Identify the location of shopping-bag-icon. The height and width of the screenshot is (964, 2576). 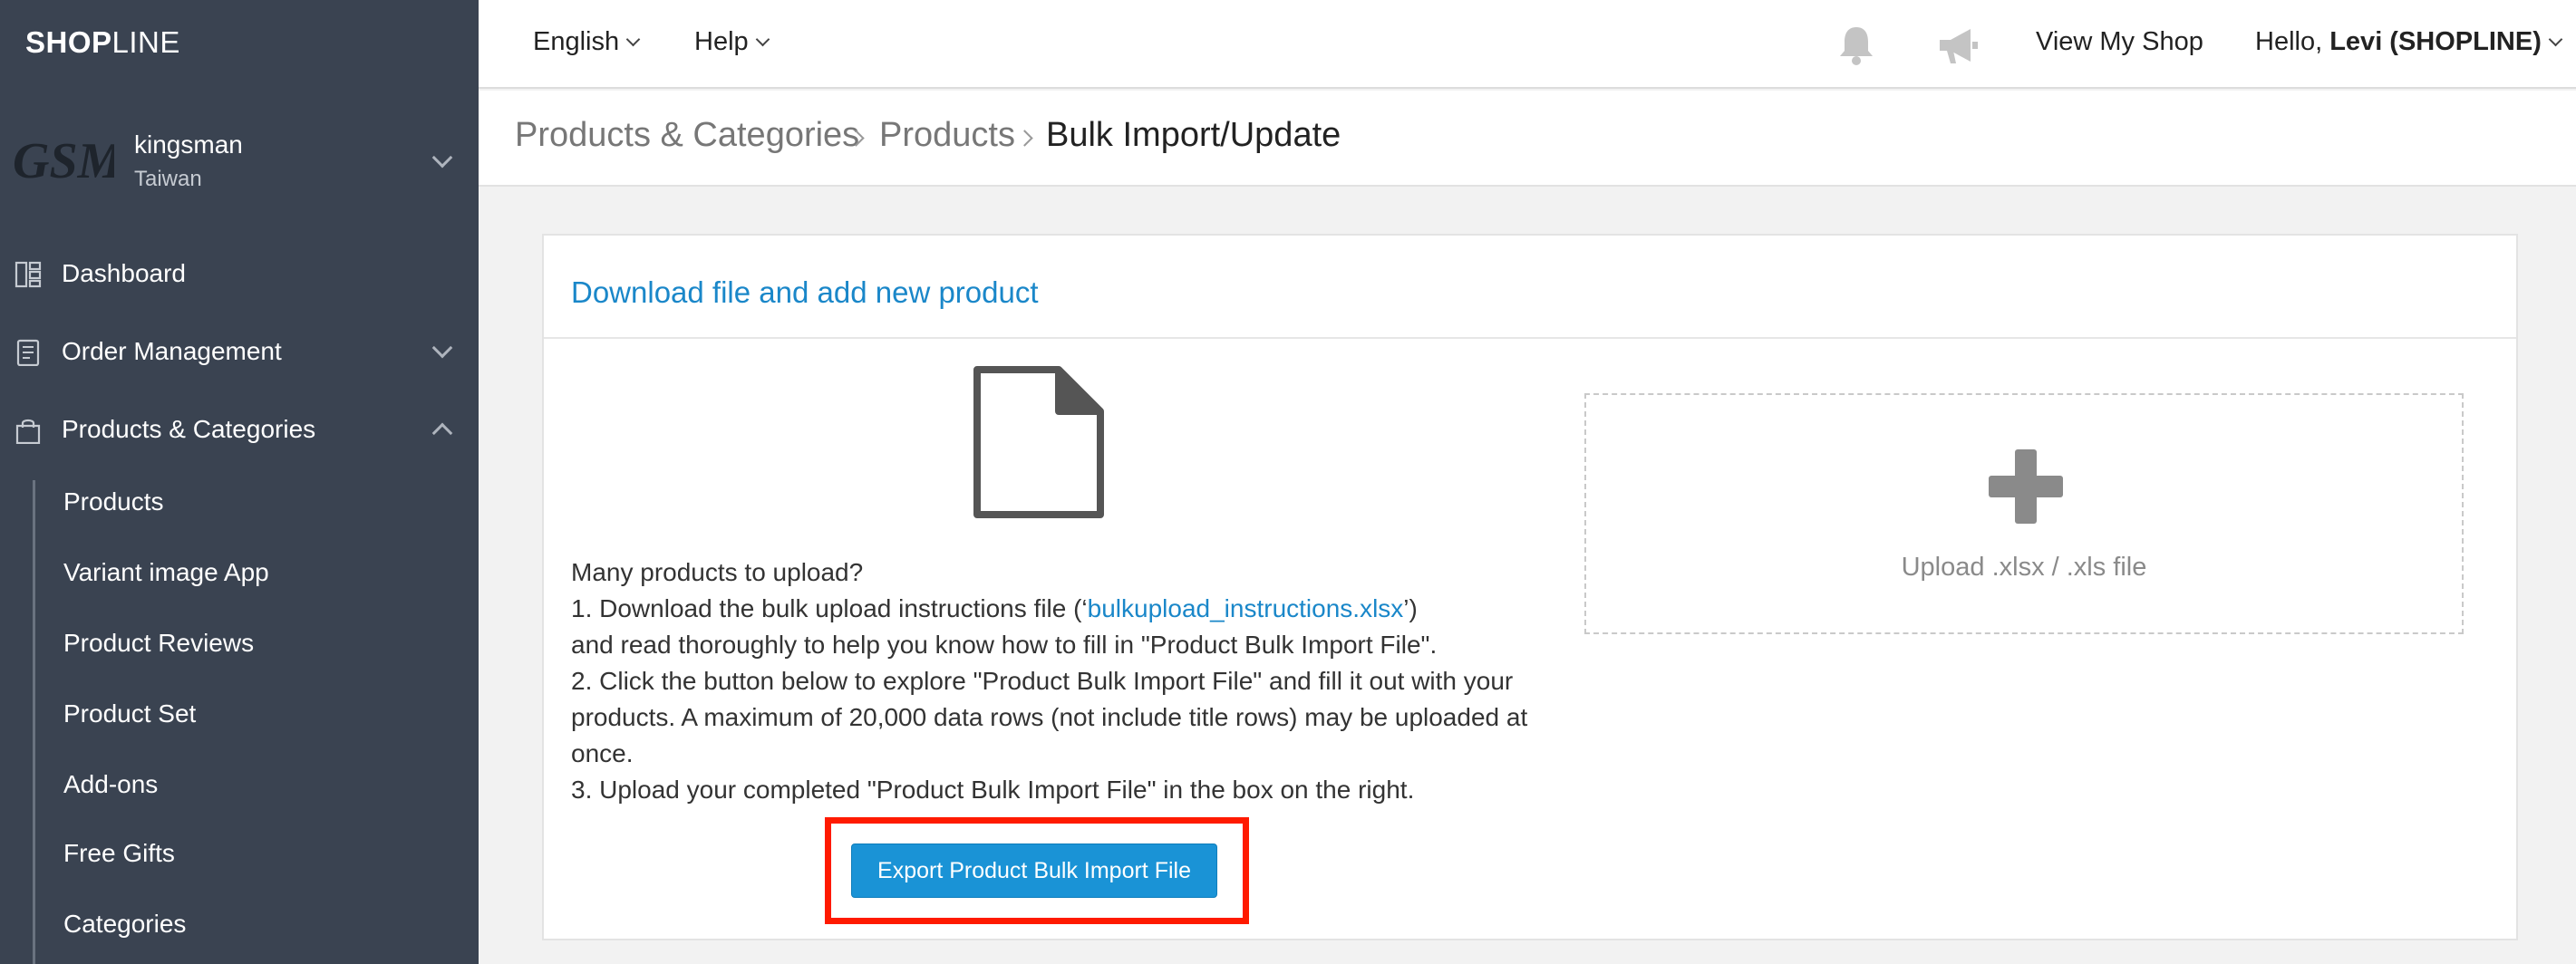
(28, 432).